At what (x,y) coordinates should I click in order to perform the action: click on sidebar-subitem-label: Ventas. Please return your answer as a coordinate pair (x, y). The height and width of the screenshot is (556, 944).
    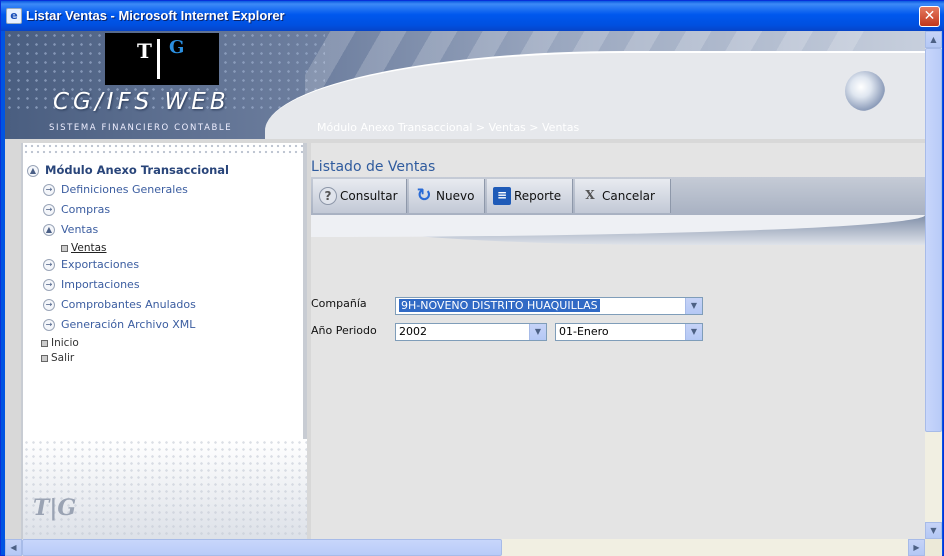
    Looking at the image, I should click on (89, 248).